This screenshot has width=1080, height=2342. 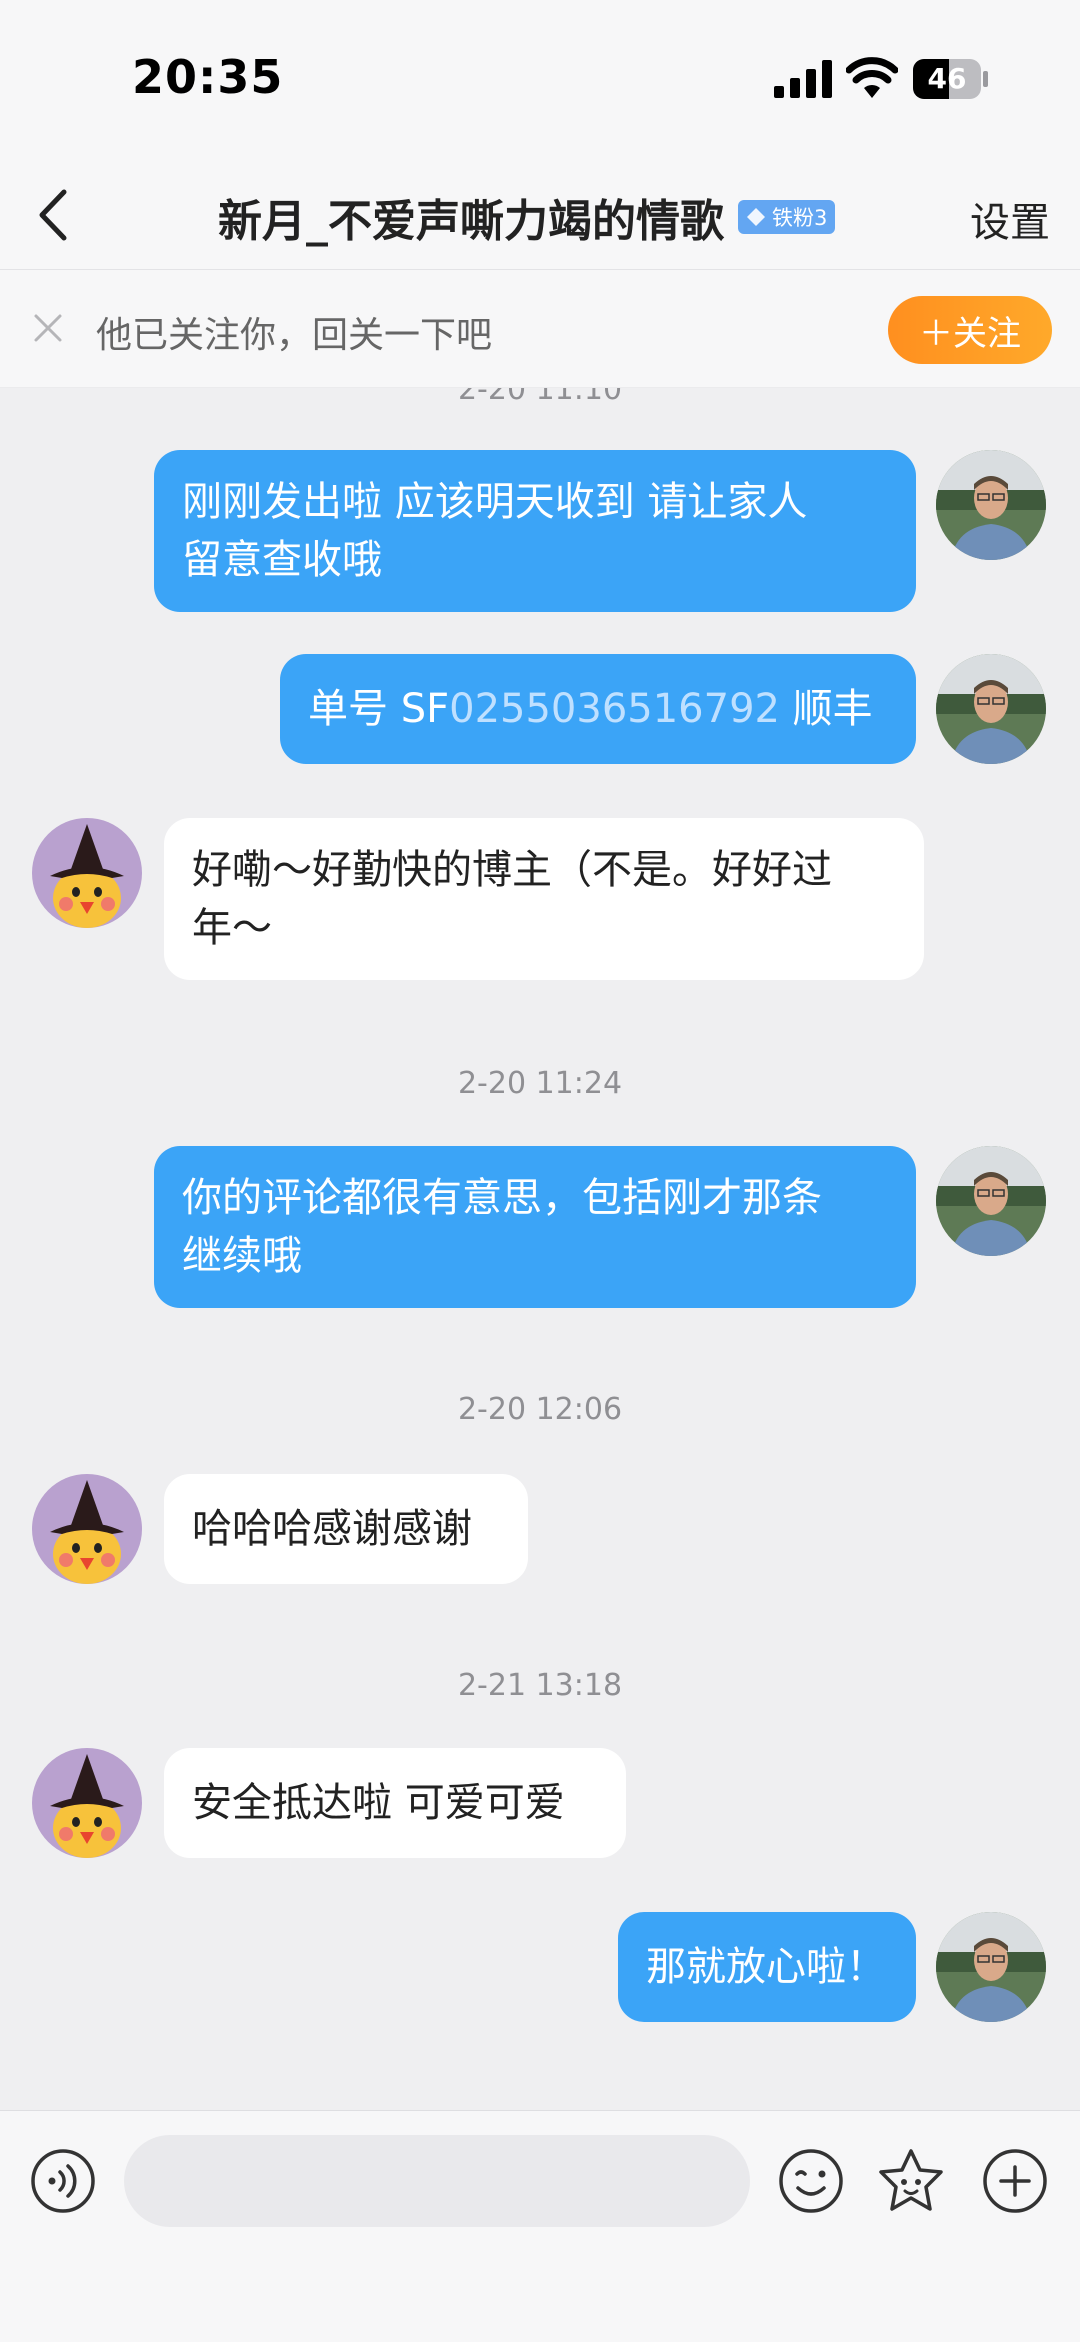 I want to click on incoming-message: 好嘞～好勤快的博主（不是。好好过 年～, so click(x=544, y=899).